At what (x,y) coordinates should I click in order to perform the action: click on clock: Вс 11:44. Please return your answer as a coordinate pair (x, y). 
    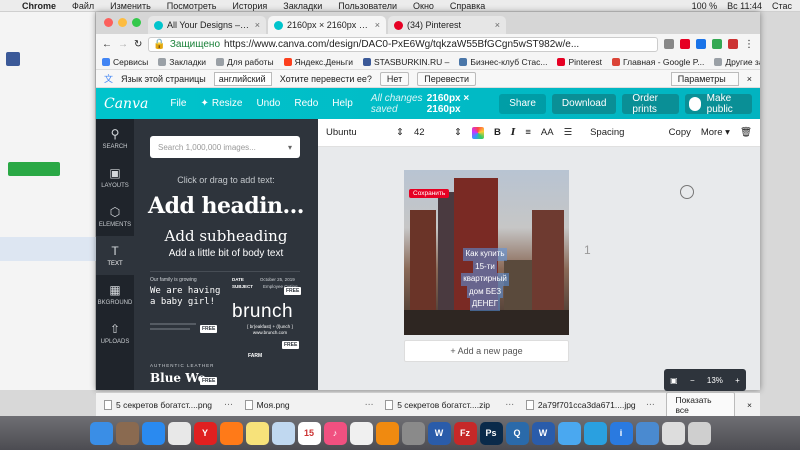
    Looking at the image, I should click on (744, 6).